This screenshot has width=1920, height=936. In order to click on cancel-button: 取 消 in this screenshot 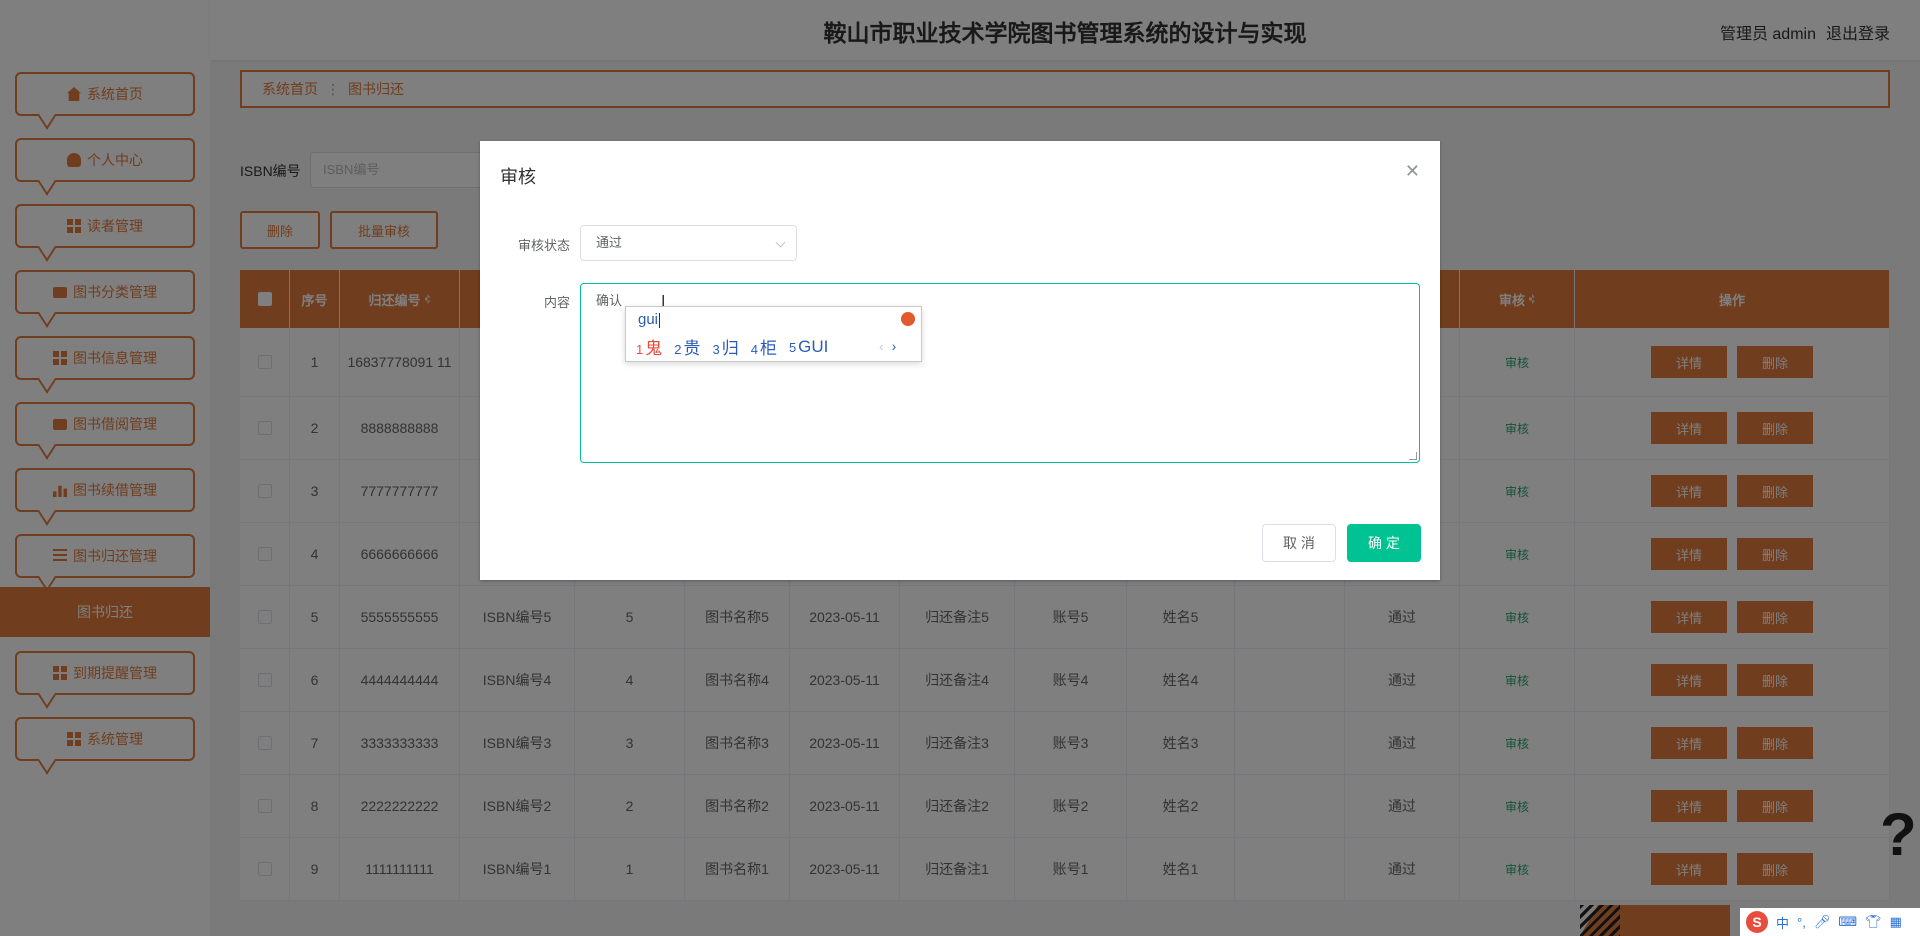, I will do `click(1299, 543)`.